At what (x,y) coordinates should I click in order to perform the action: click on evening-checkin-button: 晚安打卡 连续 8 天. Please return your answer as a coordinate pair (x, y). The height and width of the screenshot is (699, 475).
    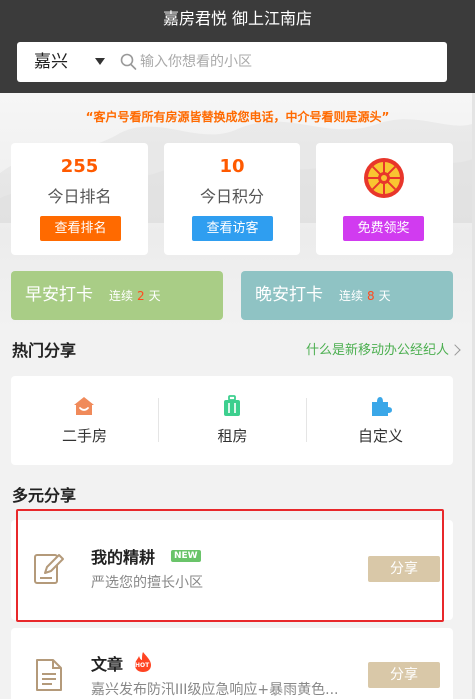
    Looking at the image, I should click on (347, 295).